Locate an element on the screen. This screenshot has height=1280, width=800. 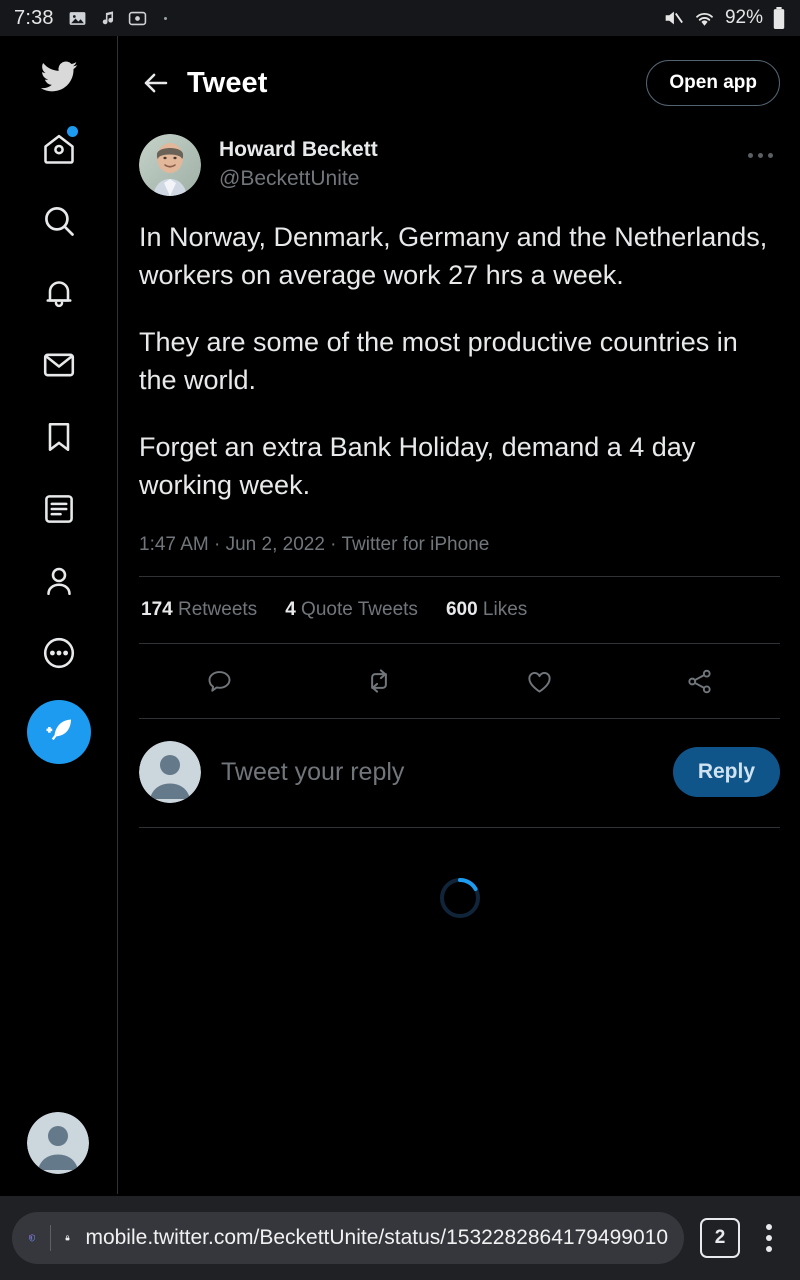
twitter-sidebar is located at coordinates (59, 616).